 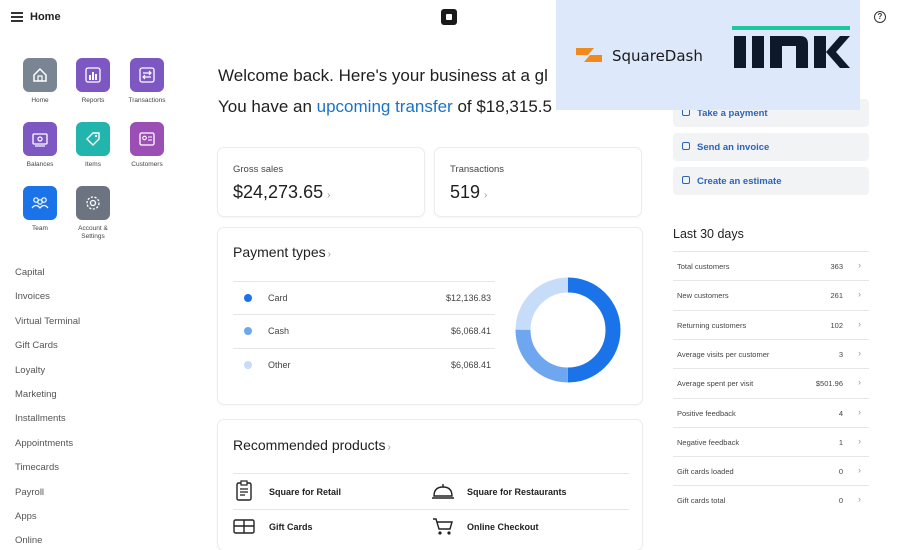 I want to click on nav-item-timecards: Timecards, so click(x=37, y=467).